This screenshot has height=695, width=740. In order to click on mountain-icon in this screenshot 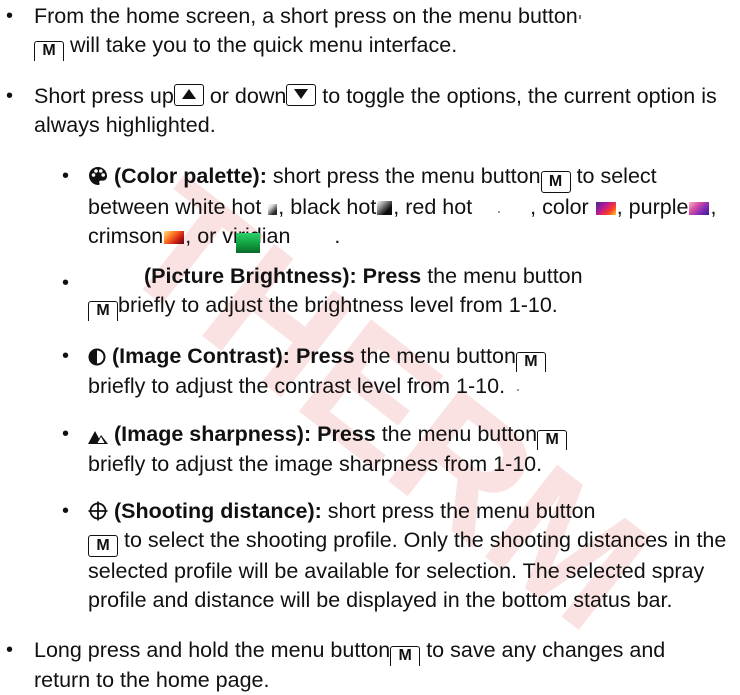, I will do `click(98, 437)`.